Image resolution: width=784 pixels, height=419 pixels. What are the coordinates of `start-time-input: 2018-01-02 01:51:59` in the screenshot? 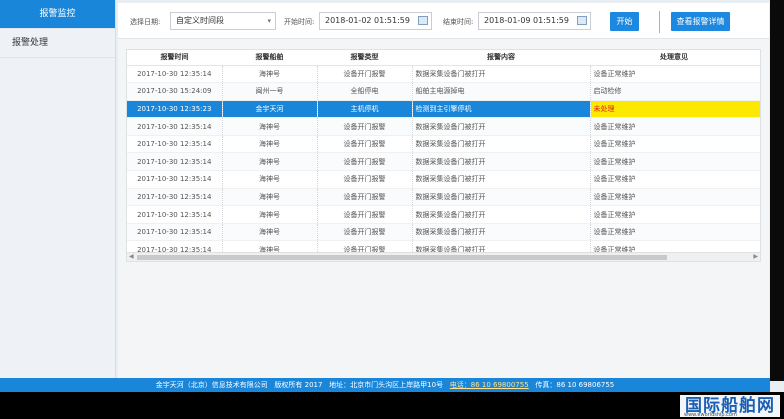 It's located at (375, 21).